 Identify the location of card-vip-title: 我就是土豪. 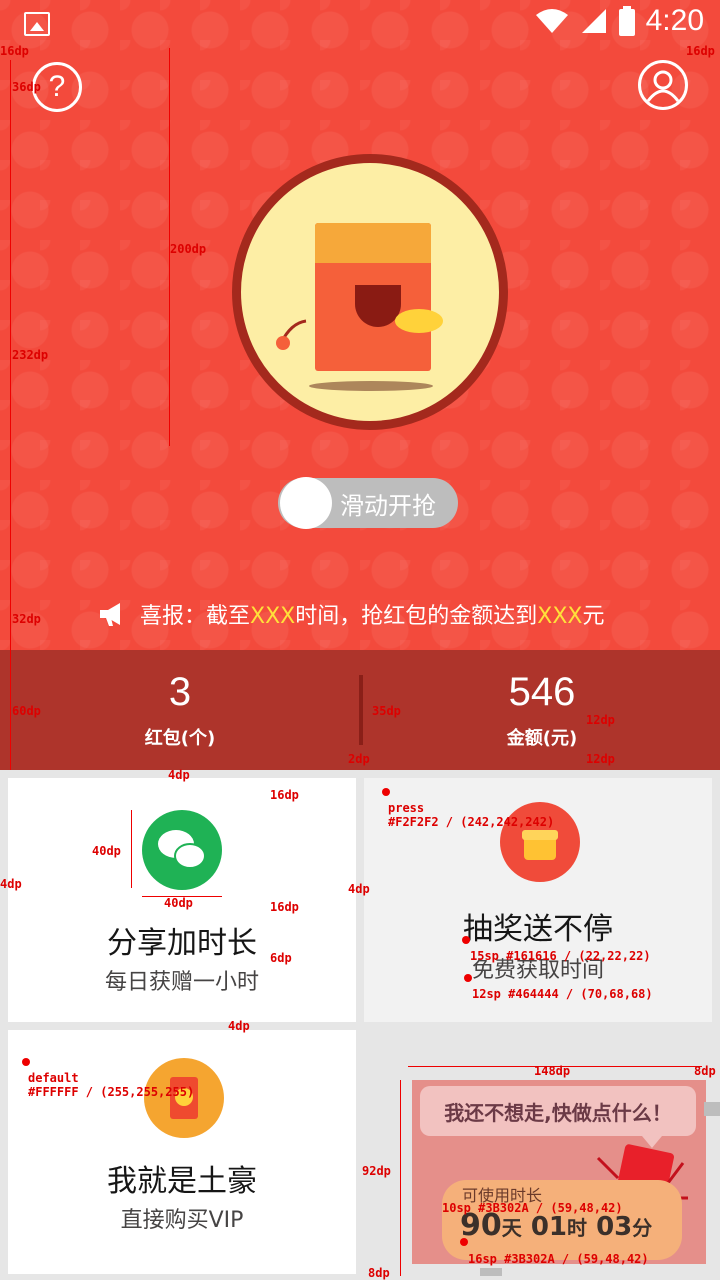
(182, 1181).